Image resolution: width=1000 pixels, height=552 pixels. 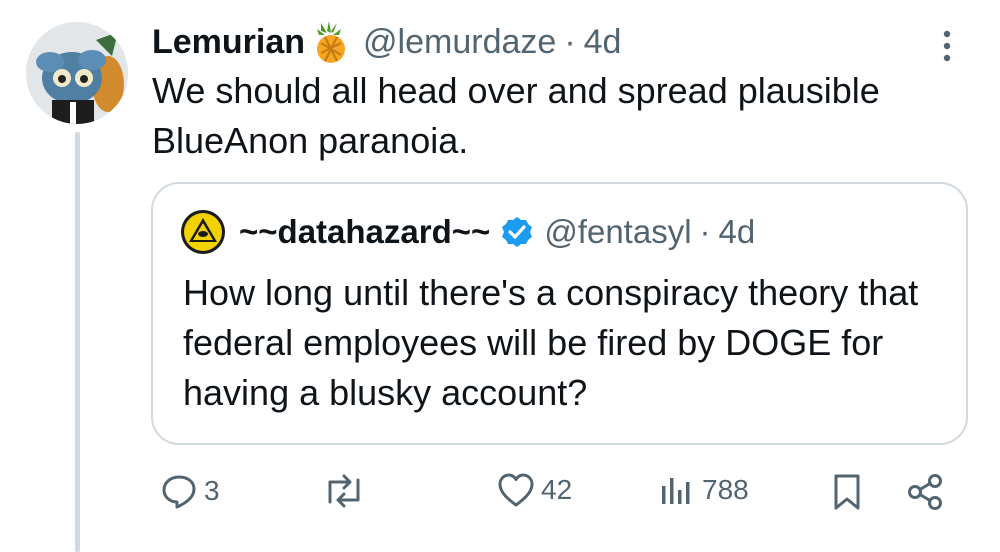 I want to click on quoted-author-handle: @fentasyl, so click(x=617, y=232).